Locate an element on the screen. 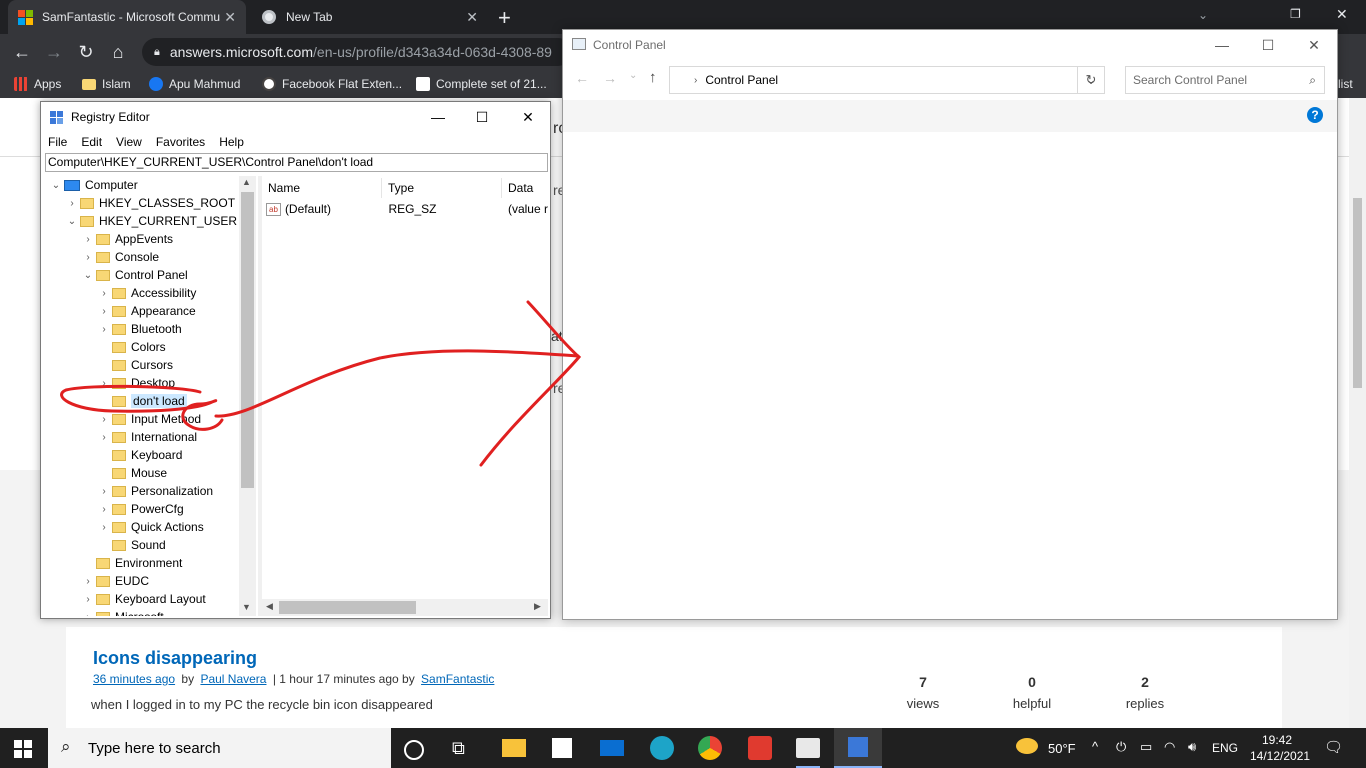 This screenshot has height=768, width=1366. chrome-taskbar-icon is located at coordinates (710, 748).